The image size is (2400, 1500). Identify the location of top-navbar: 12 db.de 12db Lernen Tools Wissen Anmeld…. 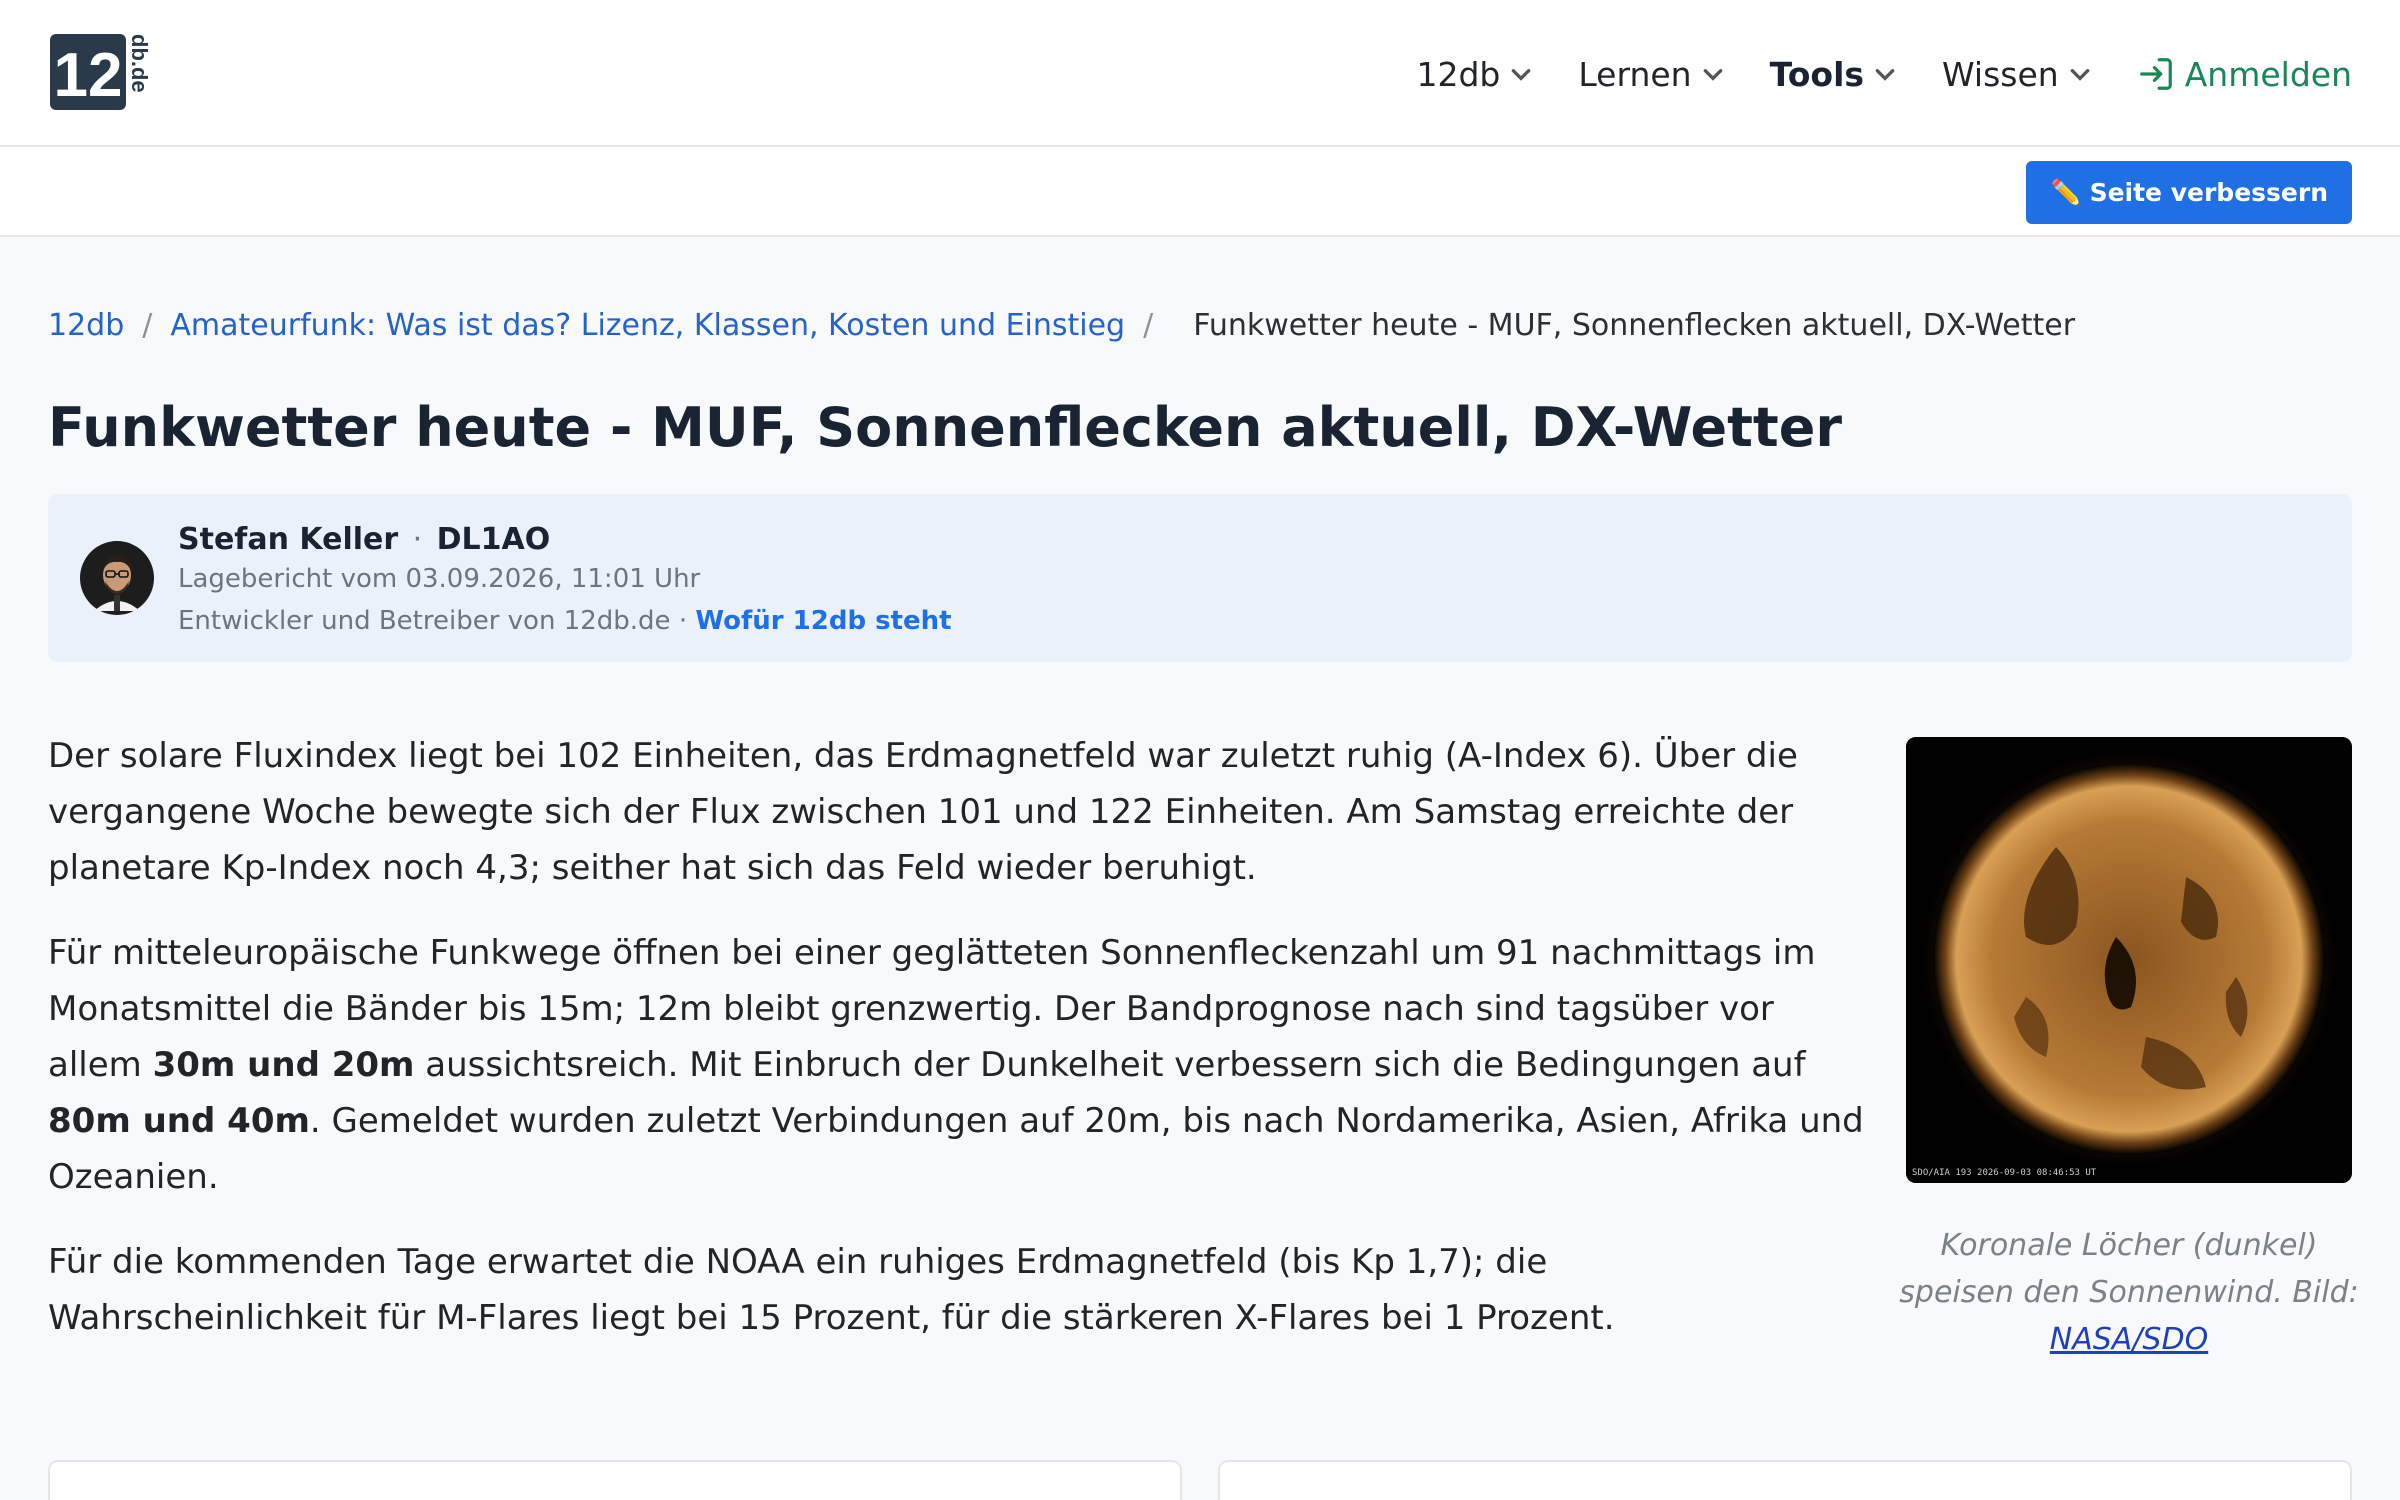
(1200, 73).